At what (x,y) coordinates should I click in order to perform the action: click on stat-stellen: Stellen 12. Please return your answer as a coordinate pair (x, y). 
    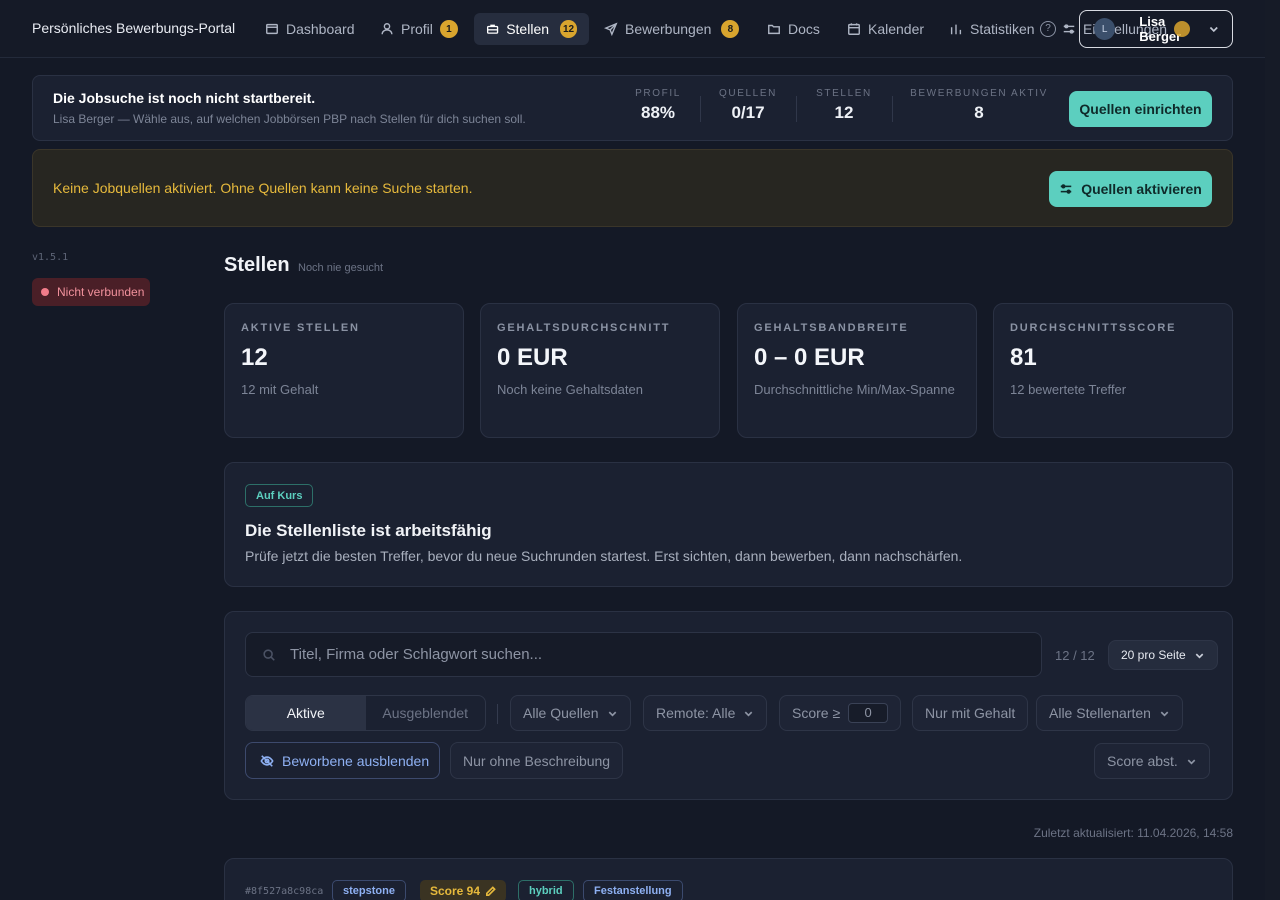
    Looking at the image, I should click on (844, 109).